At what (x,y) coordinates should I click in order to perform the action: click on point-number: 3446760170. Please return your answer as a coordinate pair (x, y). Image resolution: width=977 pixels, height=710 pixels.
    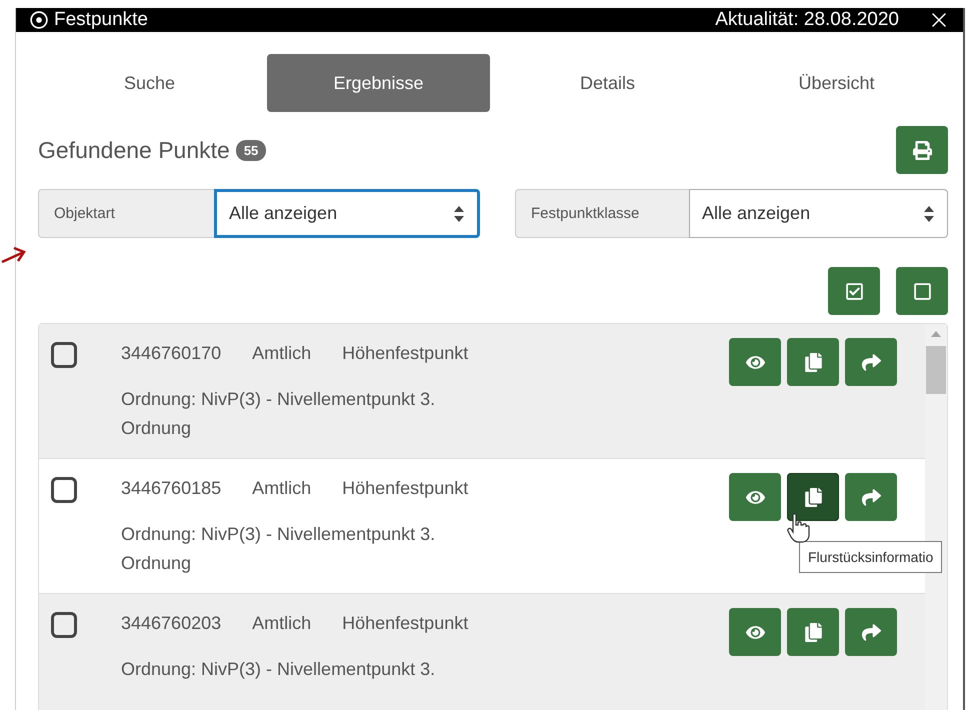
    Looking at the image, I should click on (171, 353).